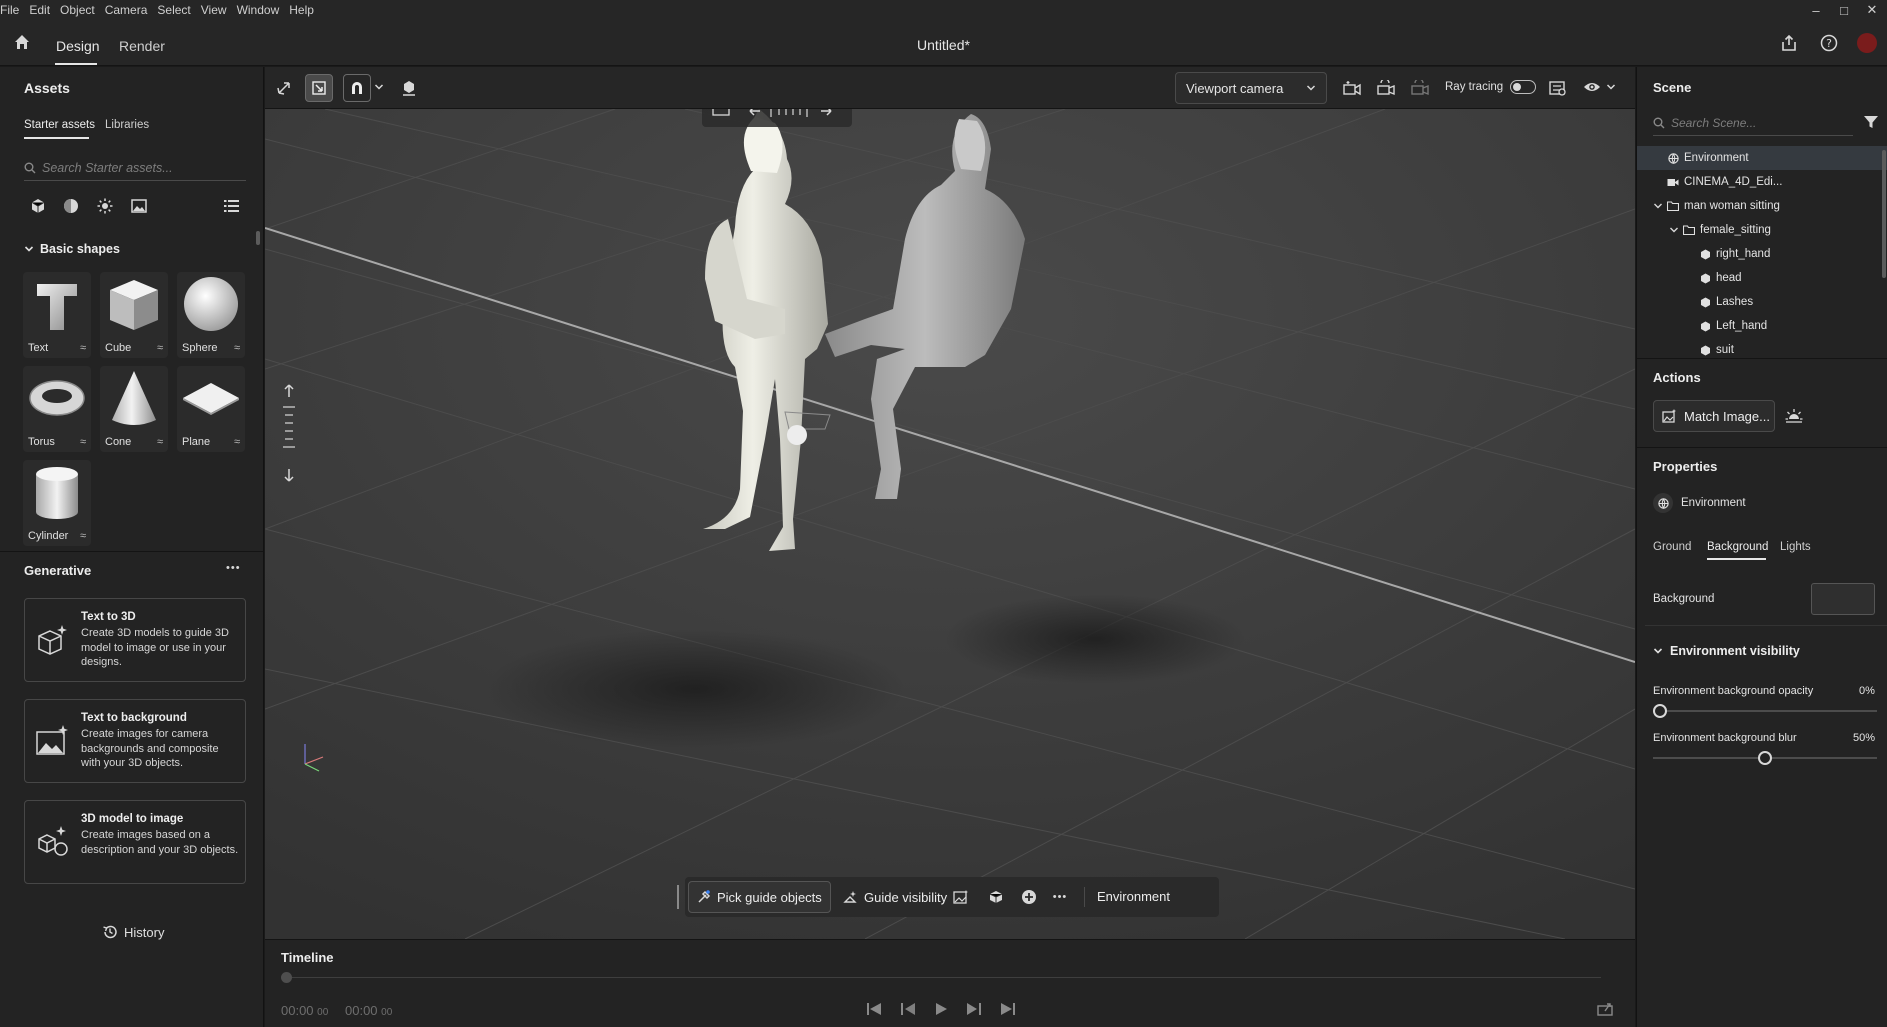  What do you see at coordinates (214, 10) in the screenshot?
I see `menu-view: View` at bounding box center [214, 10].